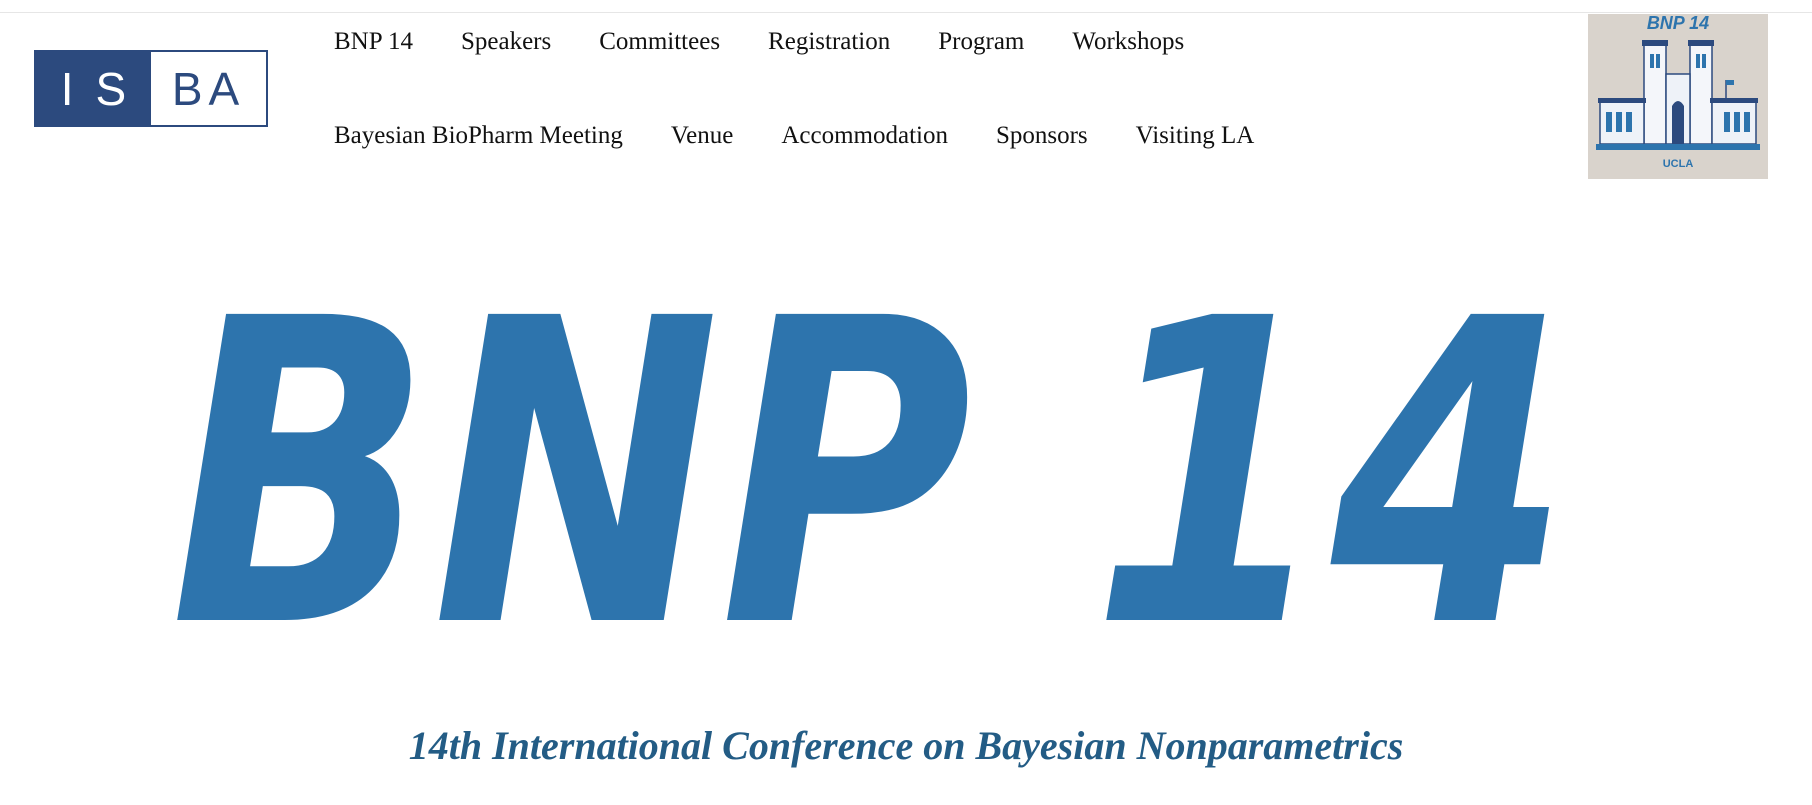 The image size is (1812, 805). What do you see at coordinates (981, 42) in the screenshot?
I see `nav-link-program: Program` at bounding box center [981, 42].